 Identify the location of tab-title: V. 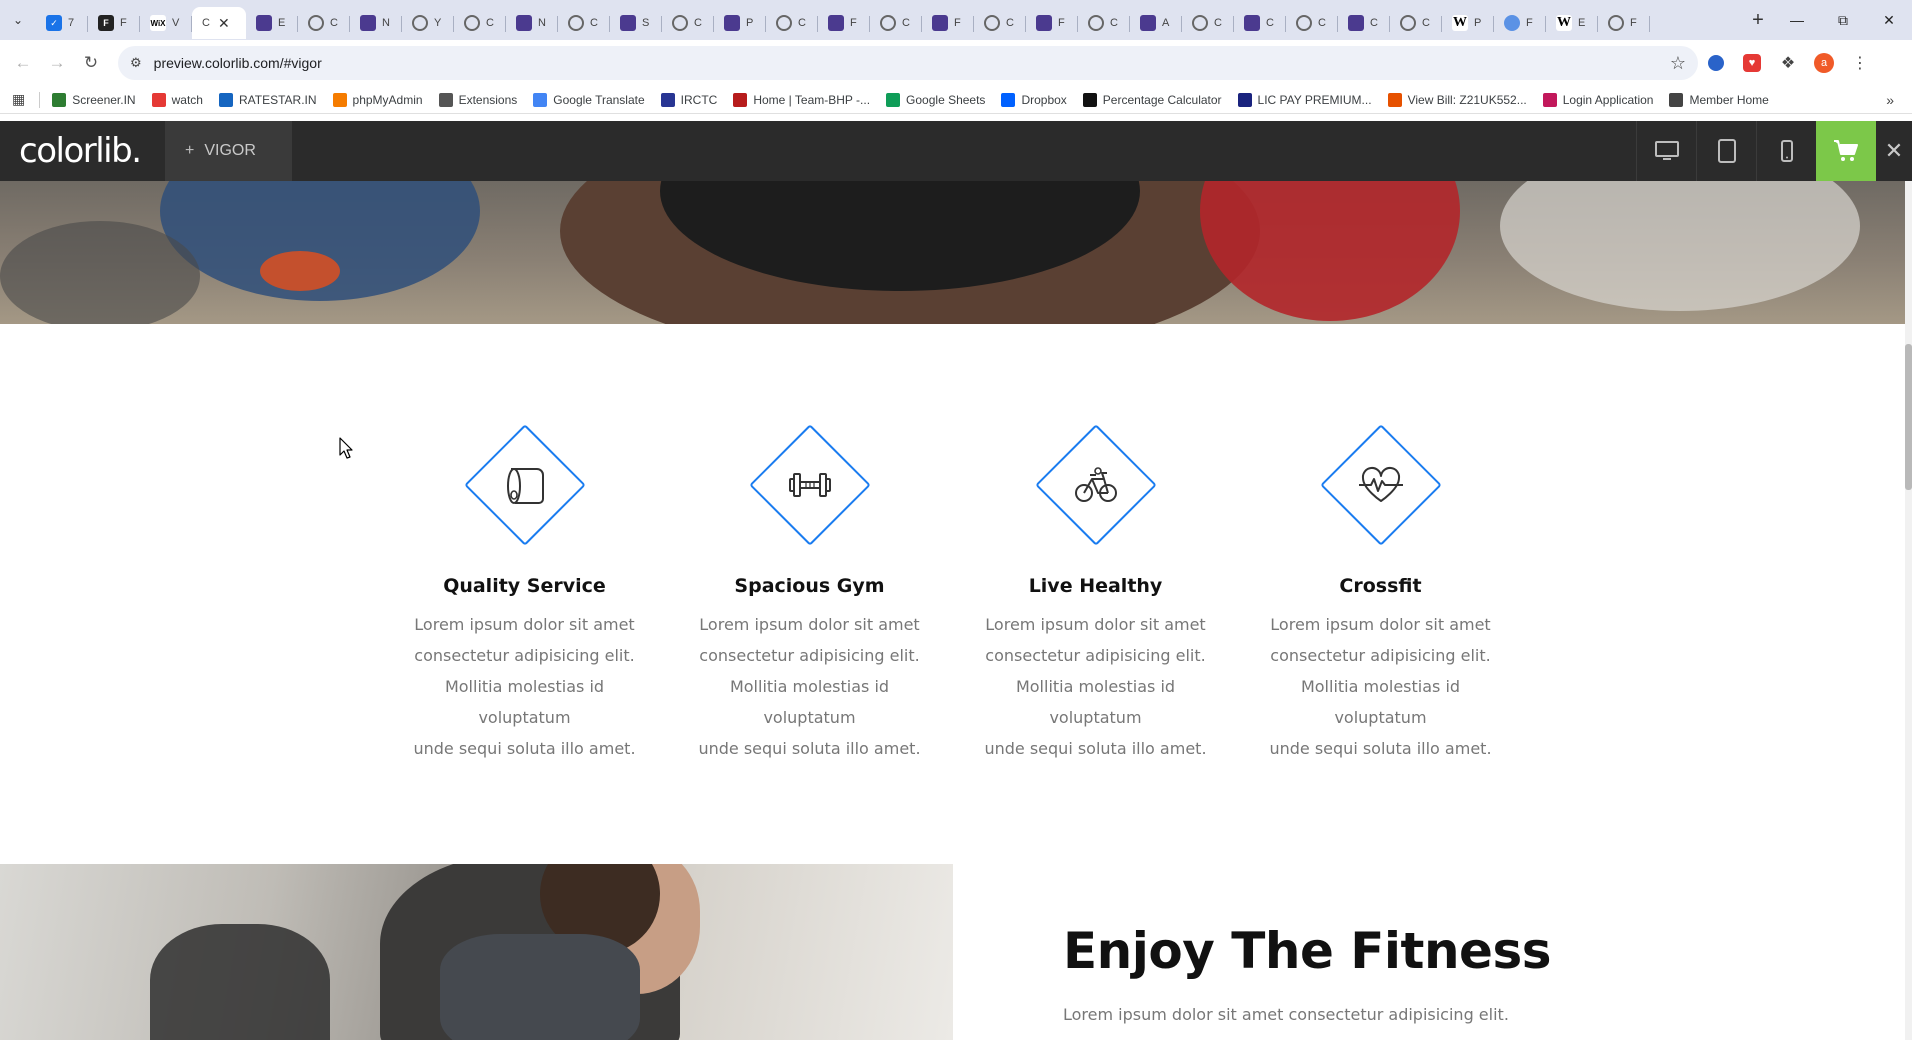
(176, 23).